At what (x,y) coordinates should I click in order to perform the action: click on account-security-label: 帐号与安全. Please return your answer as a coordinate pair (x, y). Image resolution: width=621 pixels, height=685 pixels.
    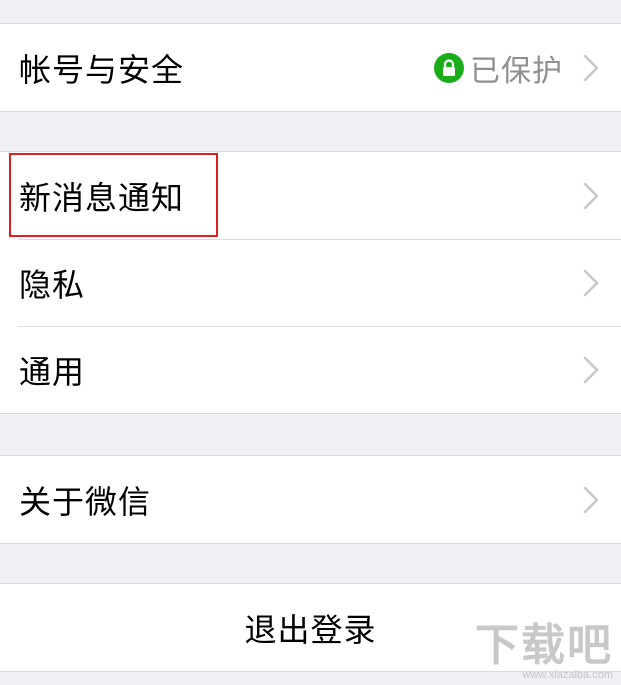
    Looking at the image, I should click on (102, 69).